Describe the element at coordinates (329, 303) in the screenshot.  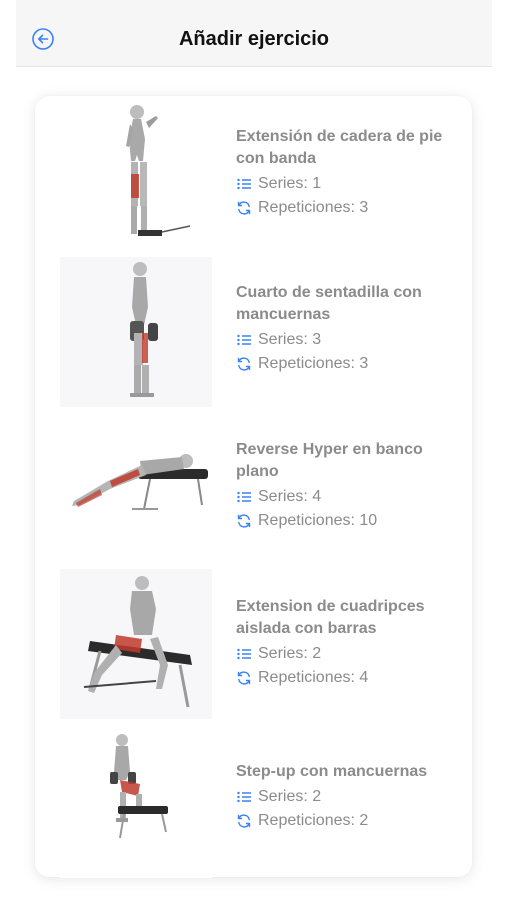
I see `exercise-name: Cuarto de sentadilla con mancuernas` at that location.